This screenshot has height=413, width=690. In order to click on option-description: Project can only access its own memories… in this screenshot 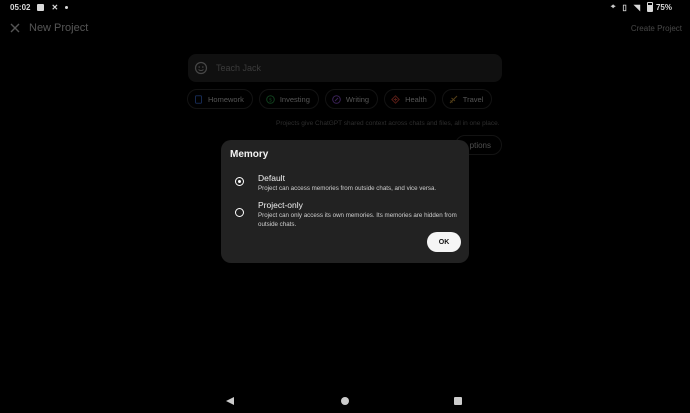, I will do `click(357, 220)`.